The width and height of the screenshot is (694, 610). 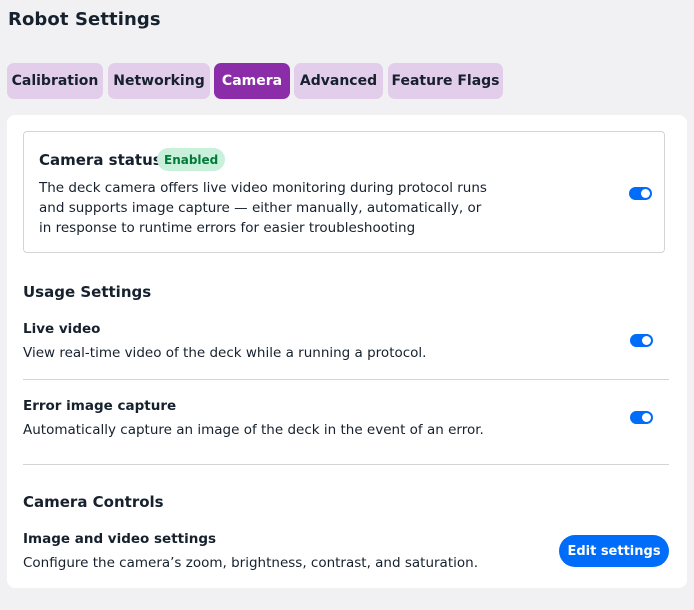 I want to click on image-video-settings-label: Image and video settings, so click(x=120, y=539).